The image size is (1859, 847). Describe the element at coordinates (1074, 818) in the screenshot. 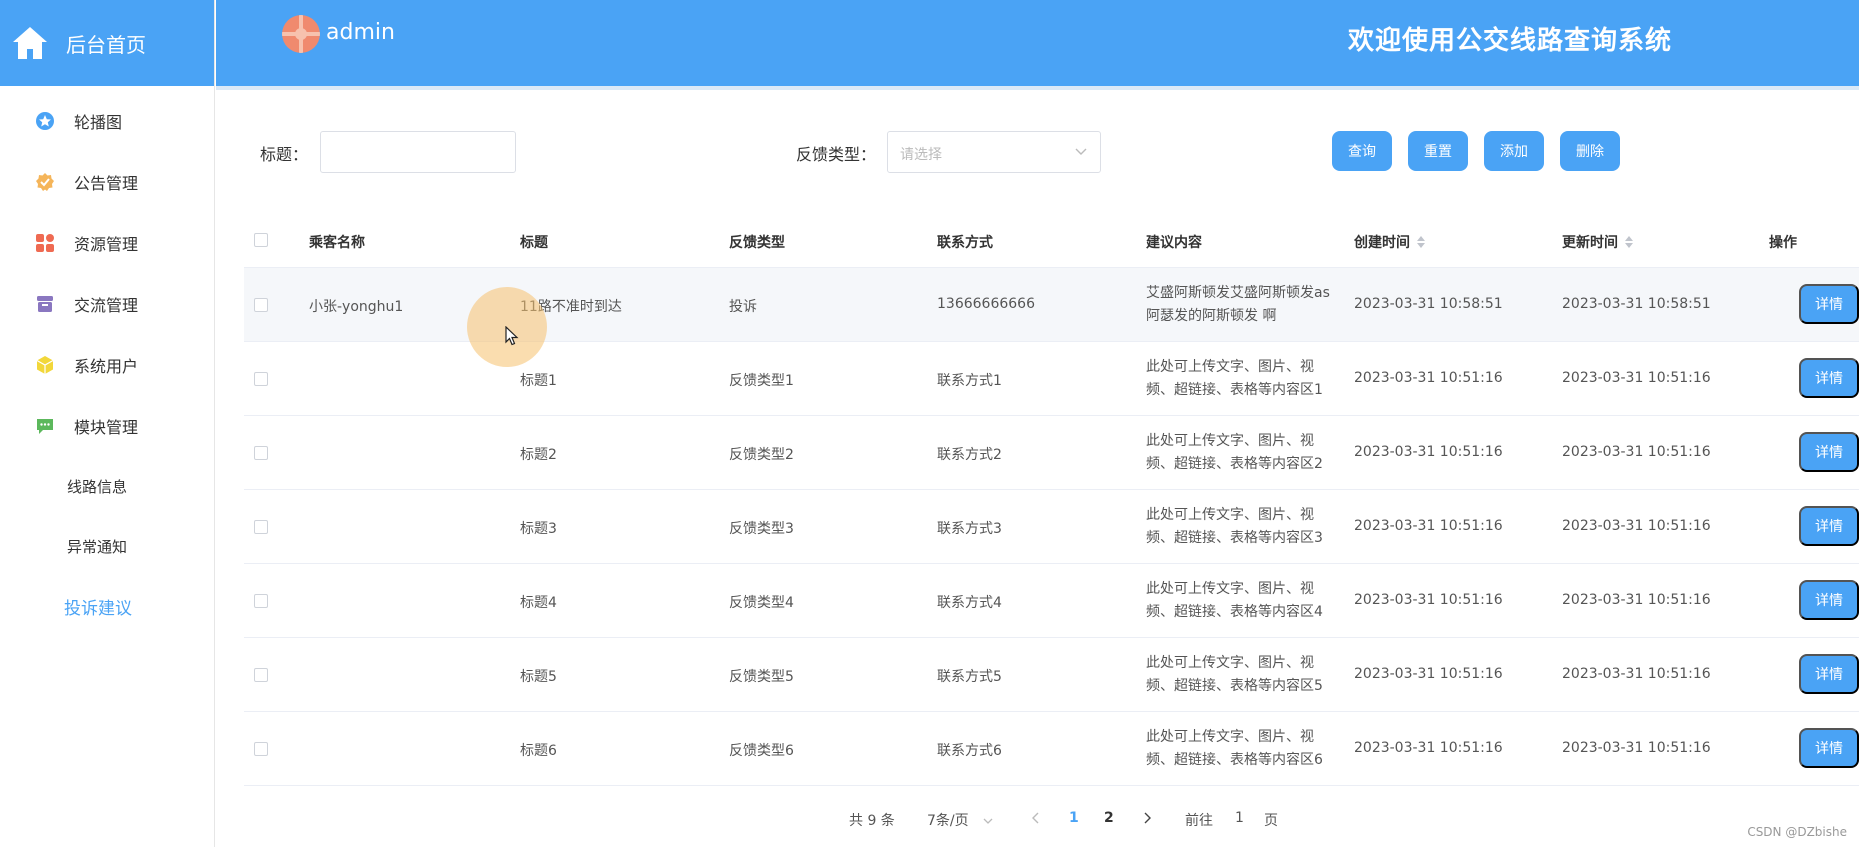

I see `page-number-1: 1` at that location.